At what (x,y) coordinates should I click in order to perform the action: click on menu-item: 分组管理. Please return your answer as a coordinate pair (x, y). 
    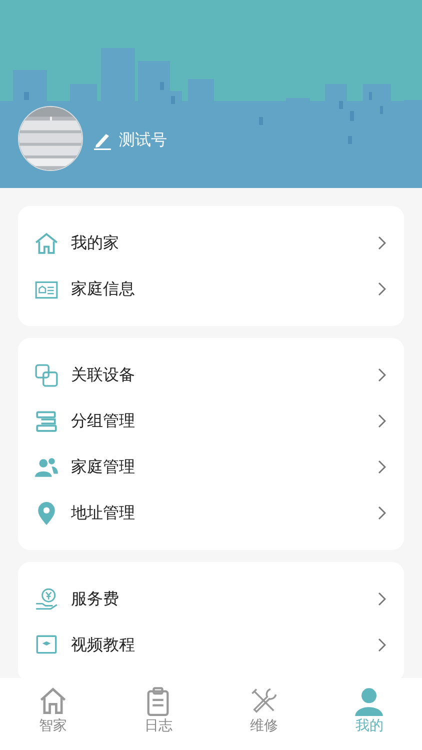
    Looking at the image, I should click on (211, 421).